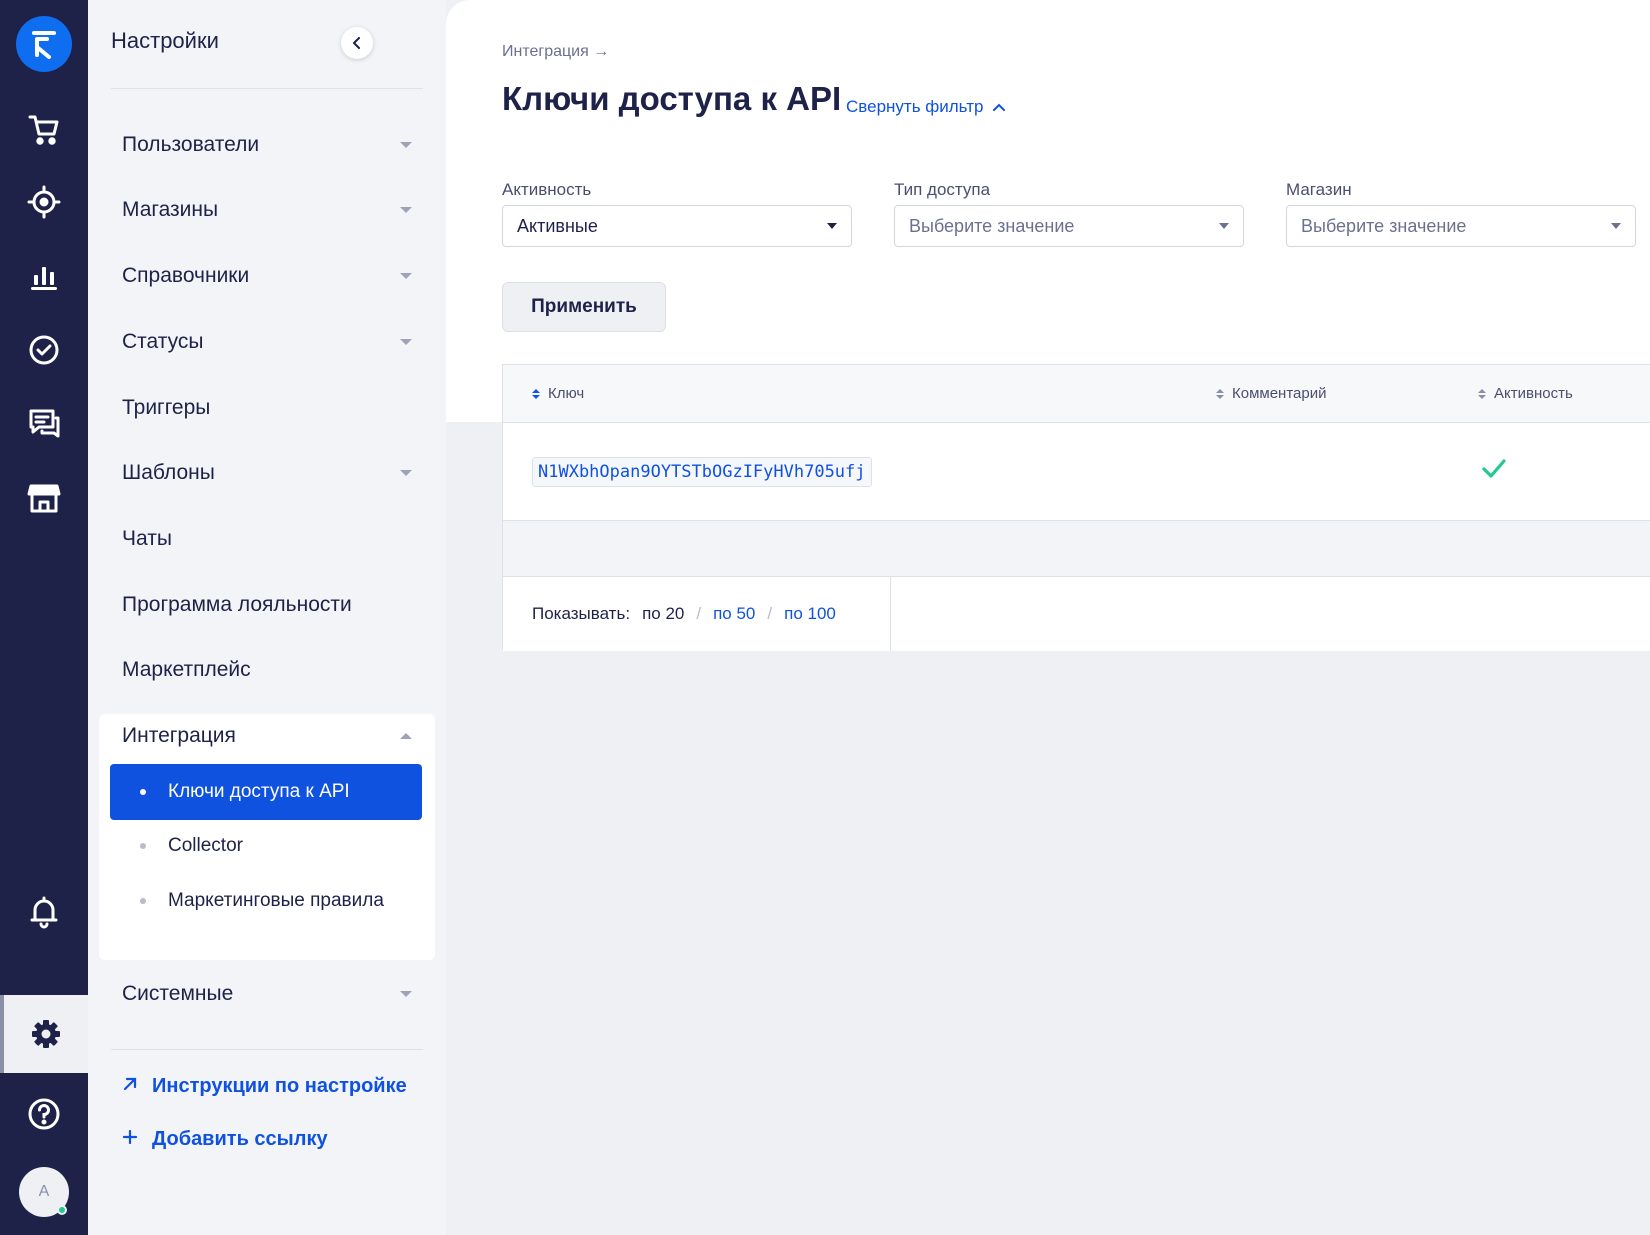 The image size is (1650, 1235). I want to click on gear-icon, so click(44, 1034).